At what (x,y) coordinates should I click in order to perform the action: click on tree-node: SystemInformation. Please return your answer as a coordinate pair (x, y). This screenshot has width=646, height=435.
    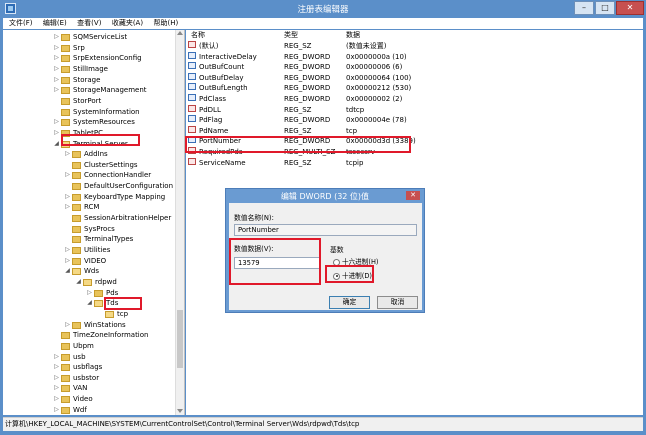
    Looking at the image, I should click on (96, 112).